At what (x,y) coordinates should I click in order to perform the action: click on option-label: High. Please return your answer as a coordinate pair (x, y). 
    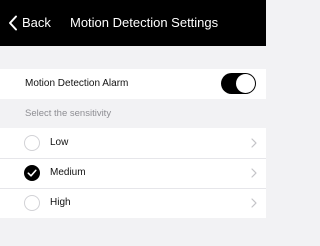
    Looking at the image, I should click on (60, 202).